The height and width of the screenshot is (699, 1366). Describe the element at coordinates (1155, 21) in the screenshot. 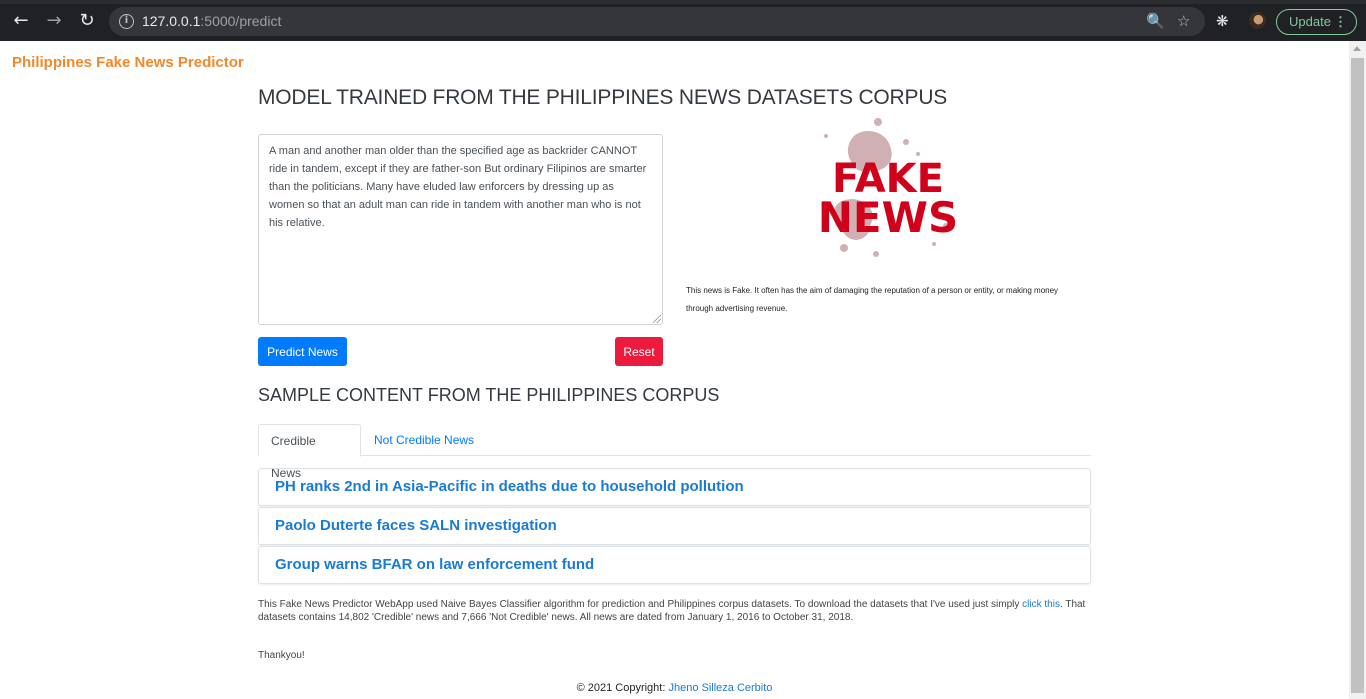

I see `zoom-icon: 🔍` at that location.